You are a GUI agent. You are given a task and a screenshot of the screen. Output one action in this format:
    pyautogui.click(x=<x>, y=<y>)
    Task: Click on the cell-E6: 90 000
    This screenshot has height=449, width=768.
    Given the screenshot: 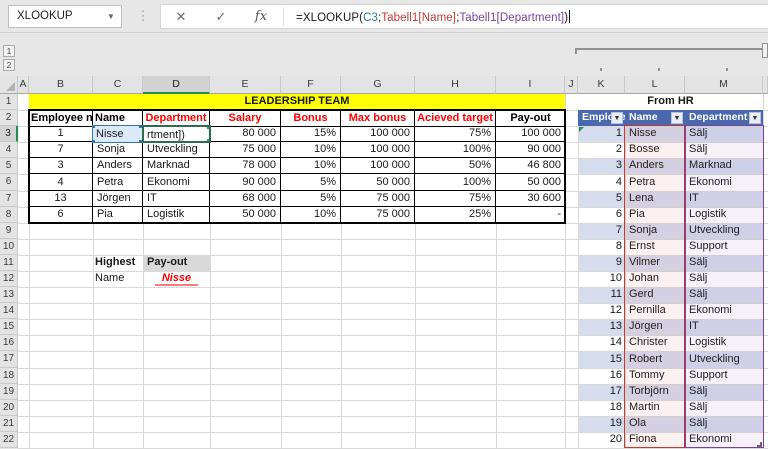 What is the action you would take?
    pyautogui.click(x=245, y=182)
    